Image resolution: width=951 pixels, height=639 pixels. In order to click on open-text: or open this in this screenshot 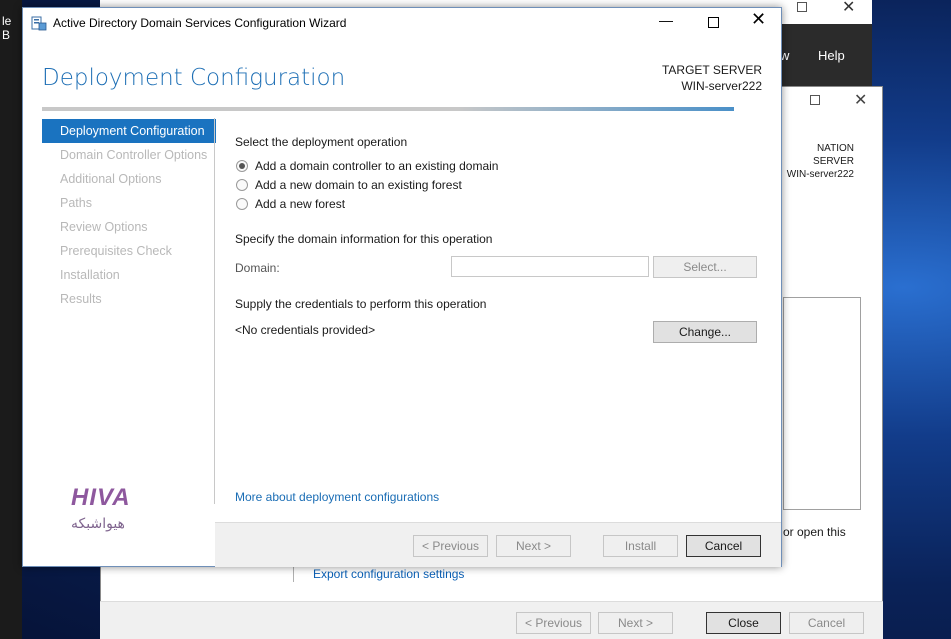, I will do `click(814, 532)`.